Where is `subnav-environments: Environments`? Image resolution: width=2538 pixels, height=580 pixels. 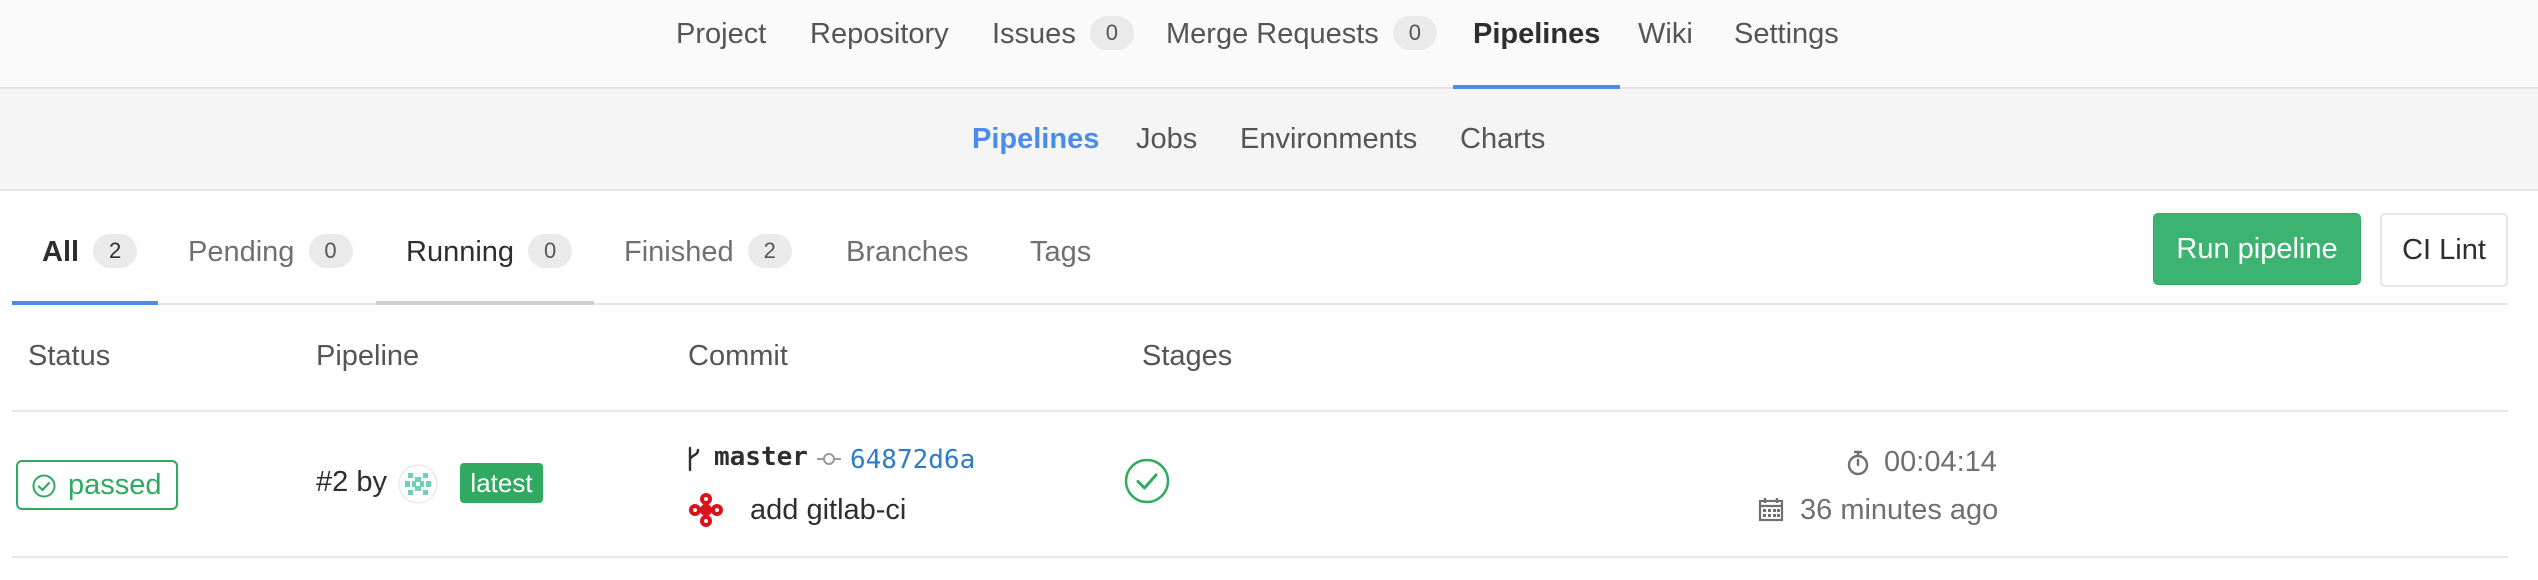 subnav-environments: Environments is located at coordinates (1328, 139).